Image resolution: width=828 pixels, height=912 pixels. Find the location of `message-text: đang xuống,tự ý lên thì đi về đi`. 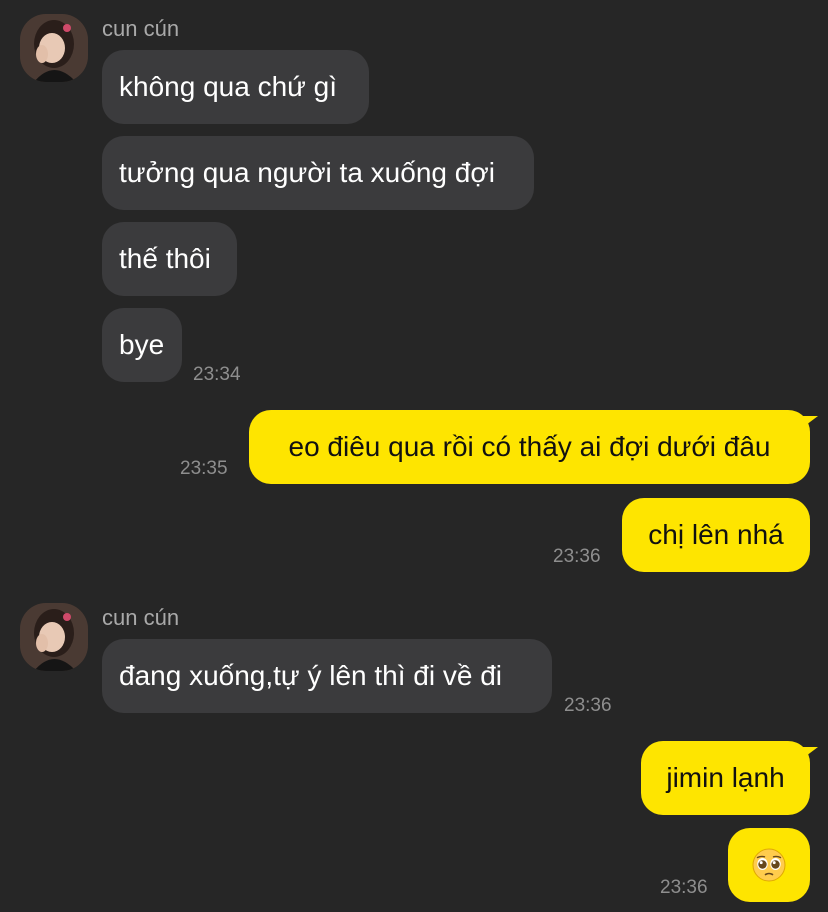

message-text: đang xuống,tự ý lên thì đi về đi is located at coordinates (310, 675).